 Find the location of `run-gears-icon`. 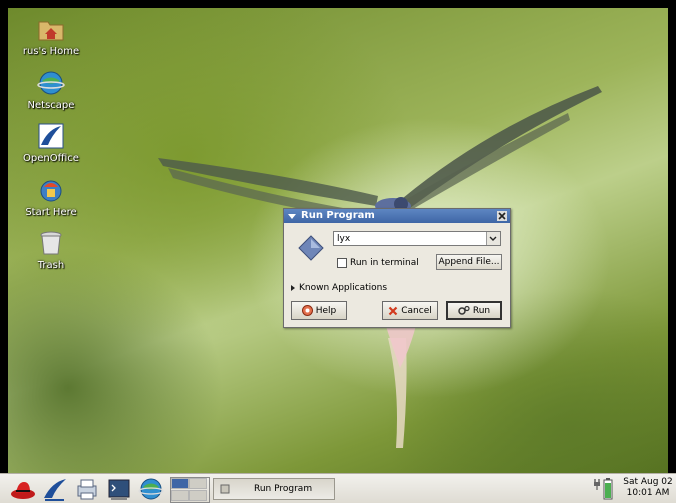

run-gears-icon is located at coordinates (464, 310).